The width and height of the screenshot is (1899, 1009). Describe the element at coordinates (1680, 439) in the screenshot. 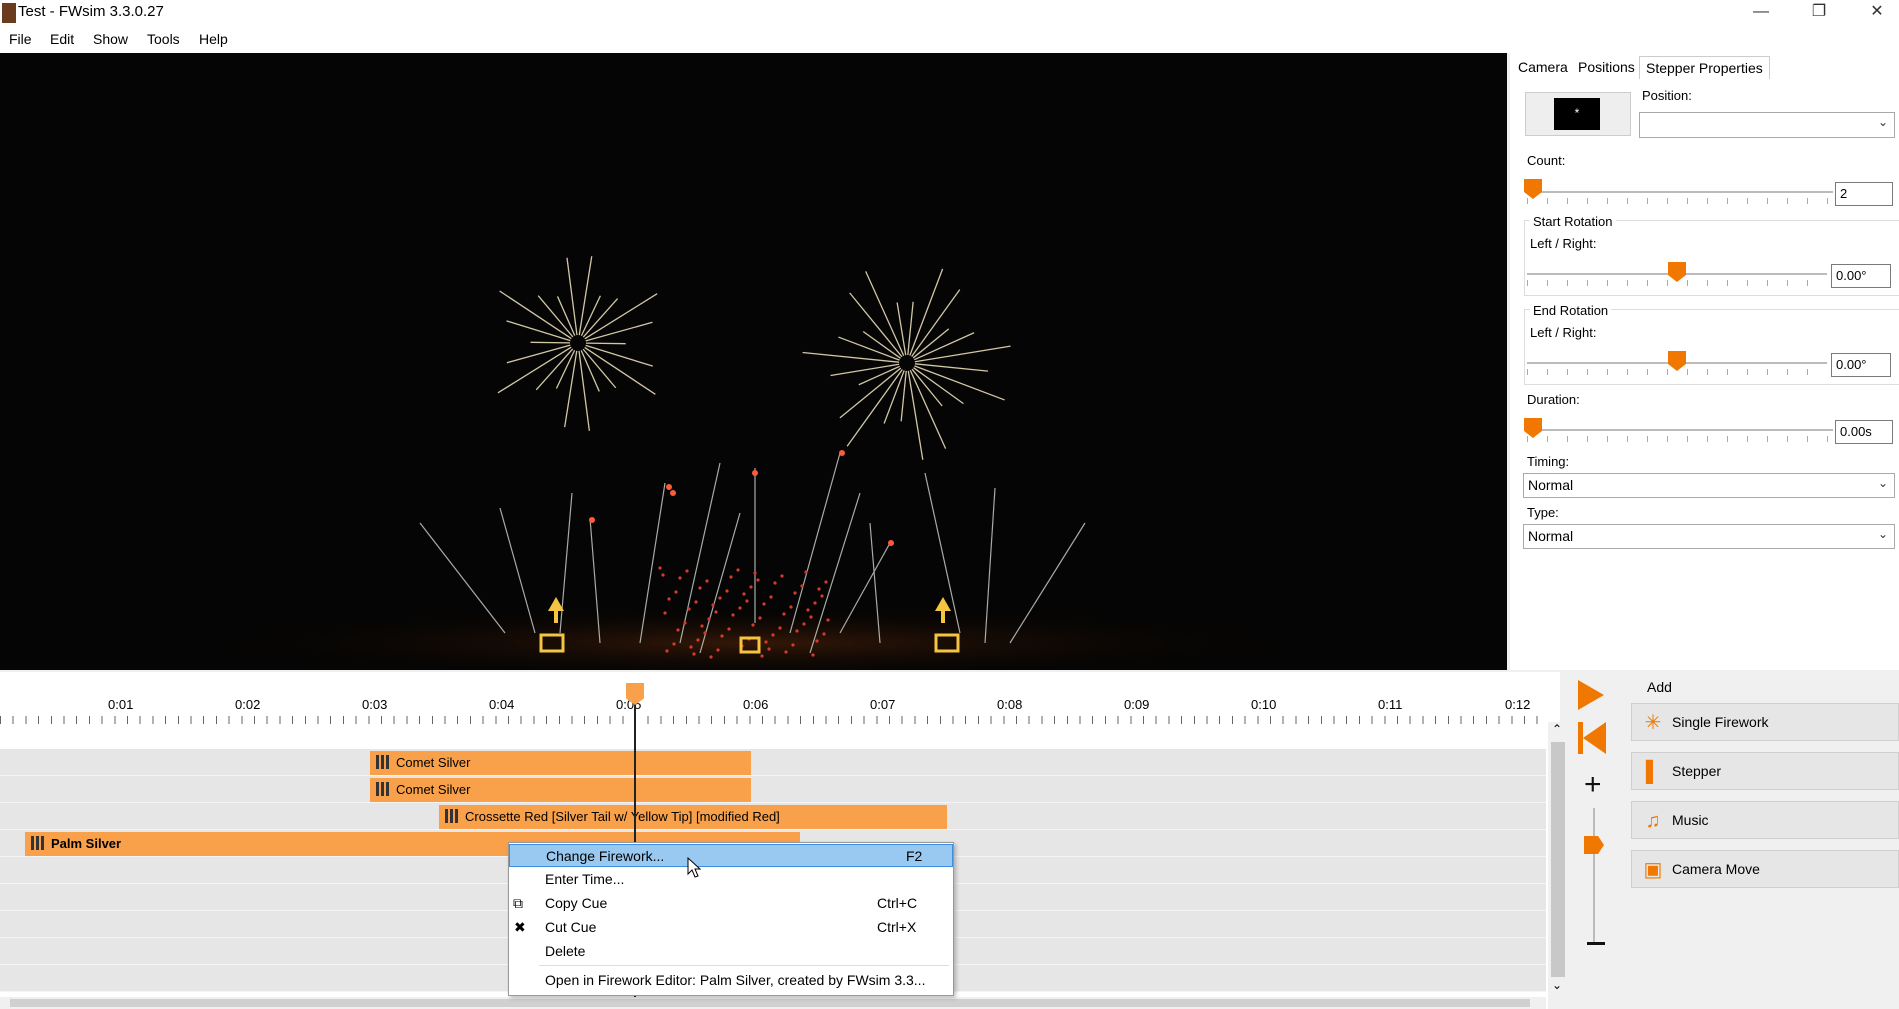

I see `duration-slider-ticks` at that location.